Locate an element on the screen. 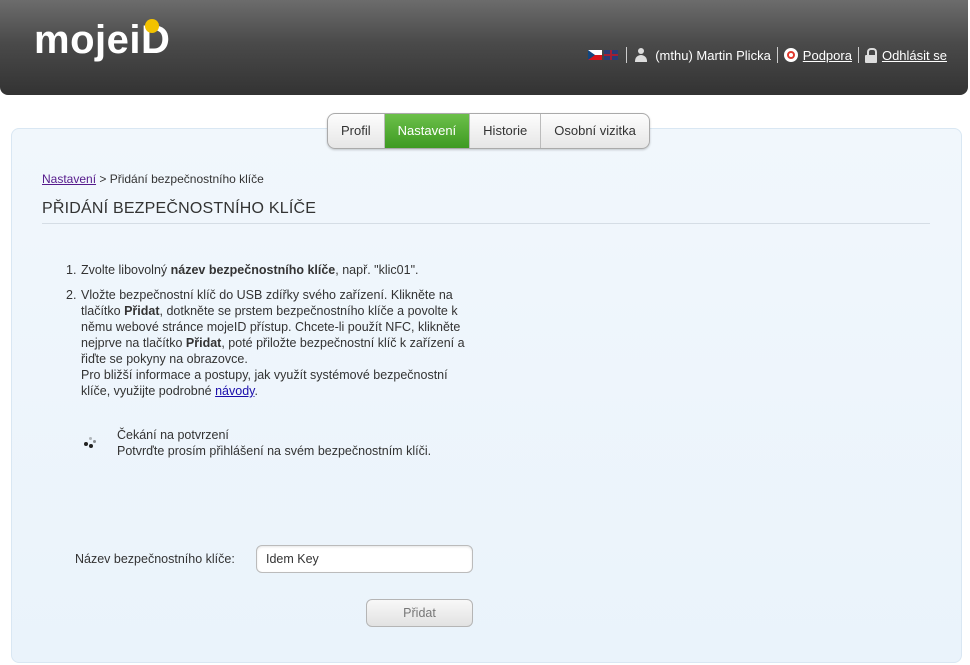  step-text: , např. "klic01". is located at coordinates (377, 270).